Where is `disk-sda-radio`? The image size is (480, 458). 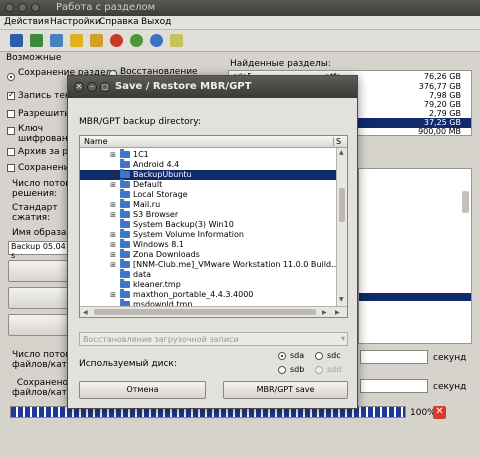
disk-sda-radio is located at coordinates (282, 356).